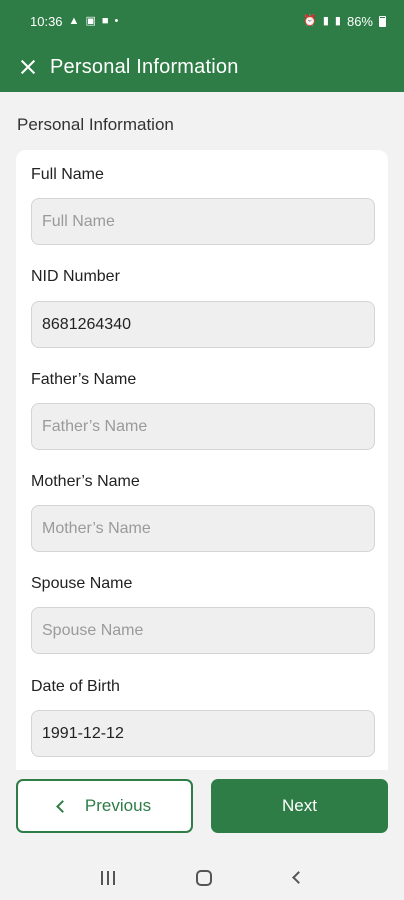  I want to click on nid-number-input, so click(203, 324).